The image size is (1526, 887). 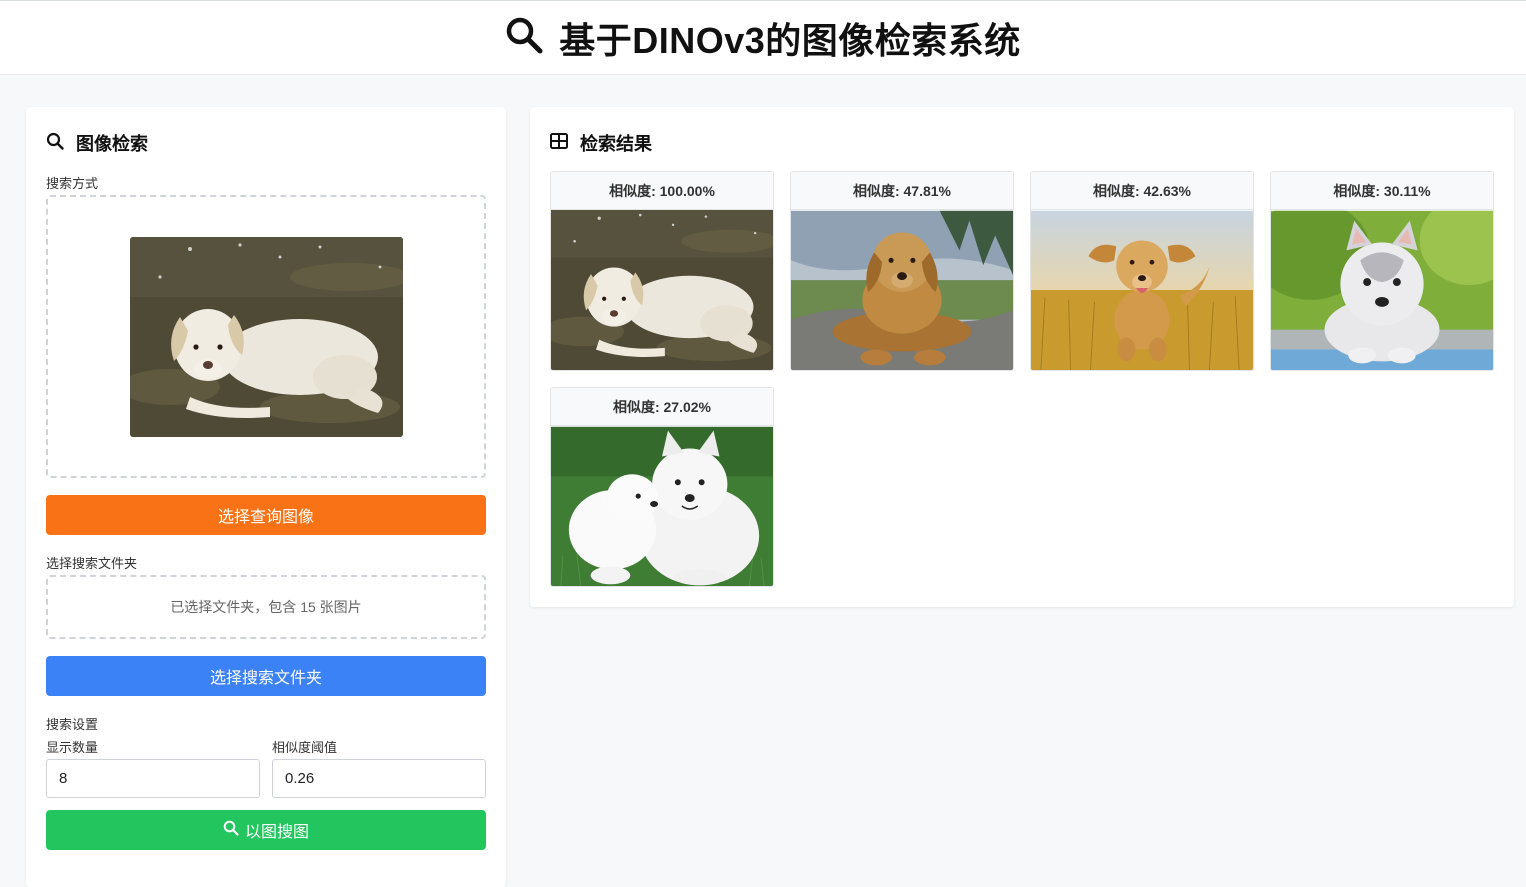 What do you see at coordinates (92, 563) in the screenshot?
I see `folder-label: 选择搜索文件夹` at bounding box center [92, 563].